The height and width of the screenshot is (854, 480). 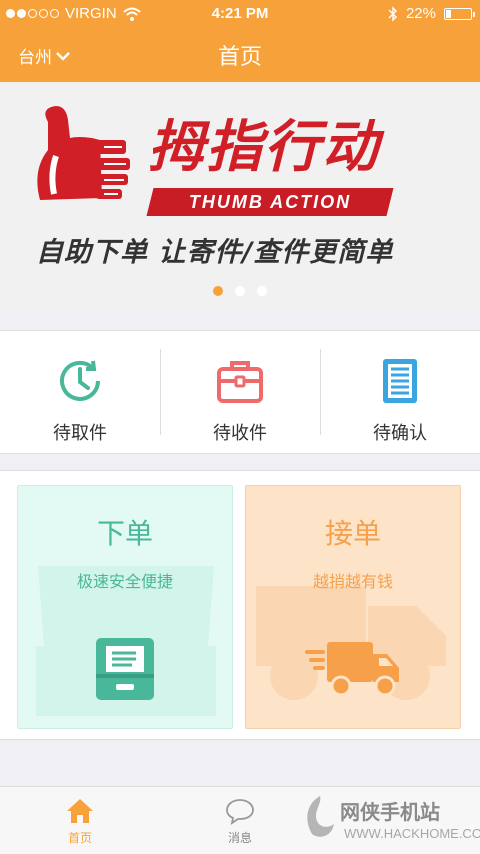 I want to click on tab-messages: 消息, so click(x=240, y=820).